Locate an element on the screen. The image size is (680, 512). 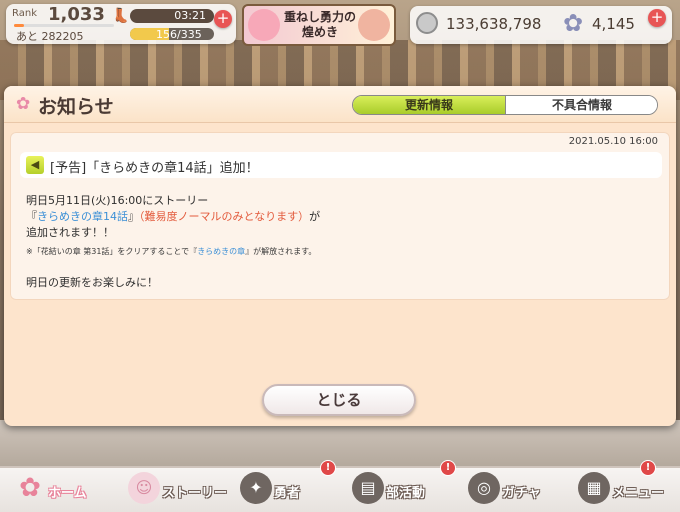
hero-icon: ✦ is located at coordinates (256, 488).